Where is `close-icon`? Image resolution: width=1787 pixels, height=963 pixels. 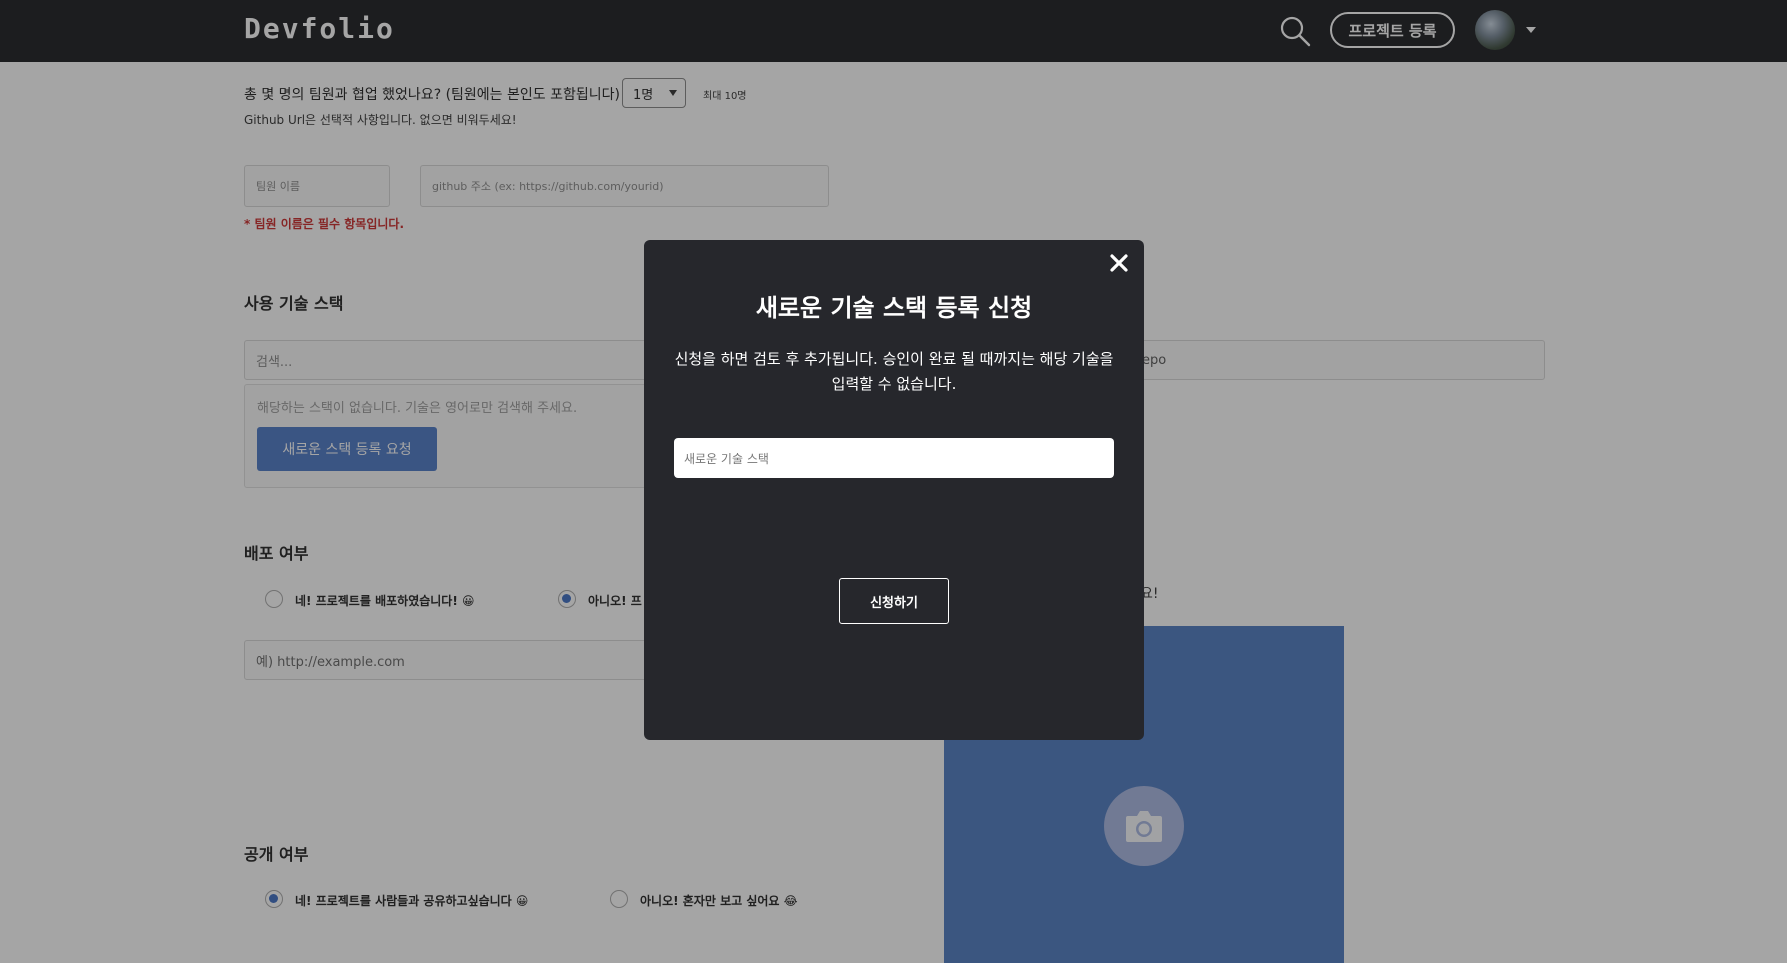 close-icon is located at coordinates (1119, 263).